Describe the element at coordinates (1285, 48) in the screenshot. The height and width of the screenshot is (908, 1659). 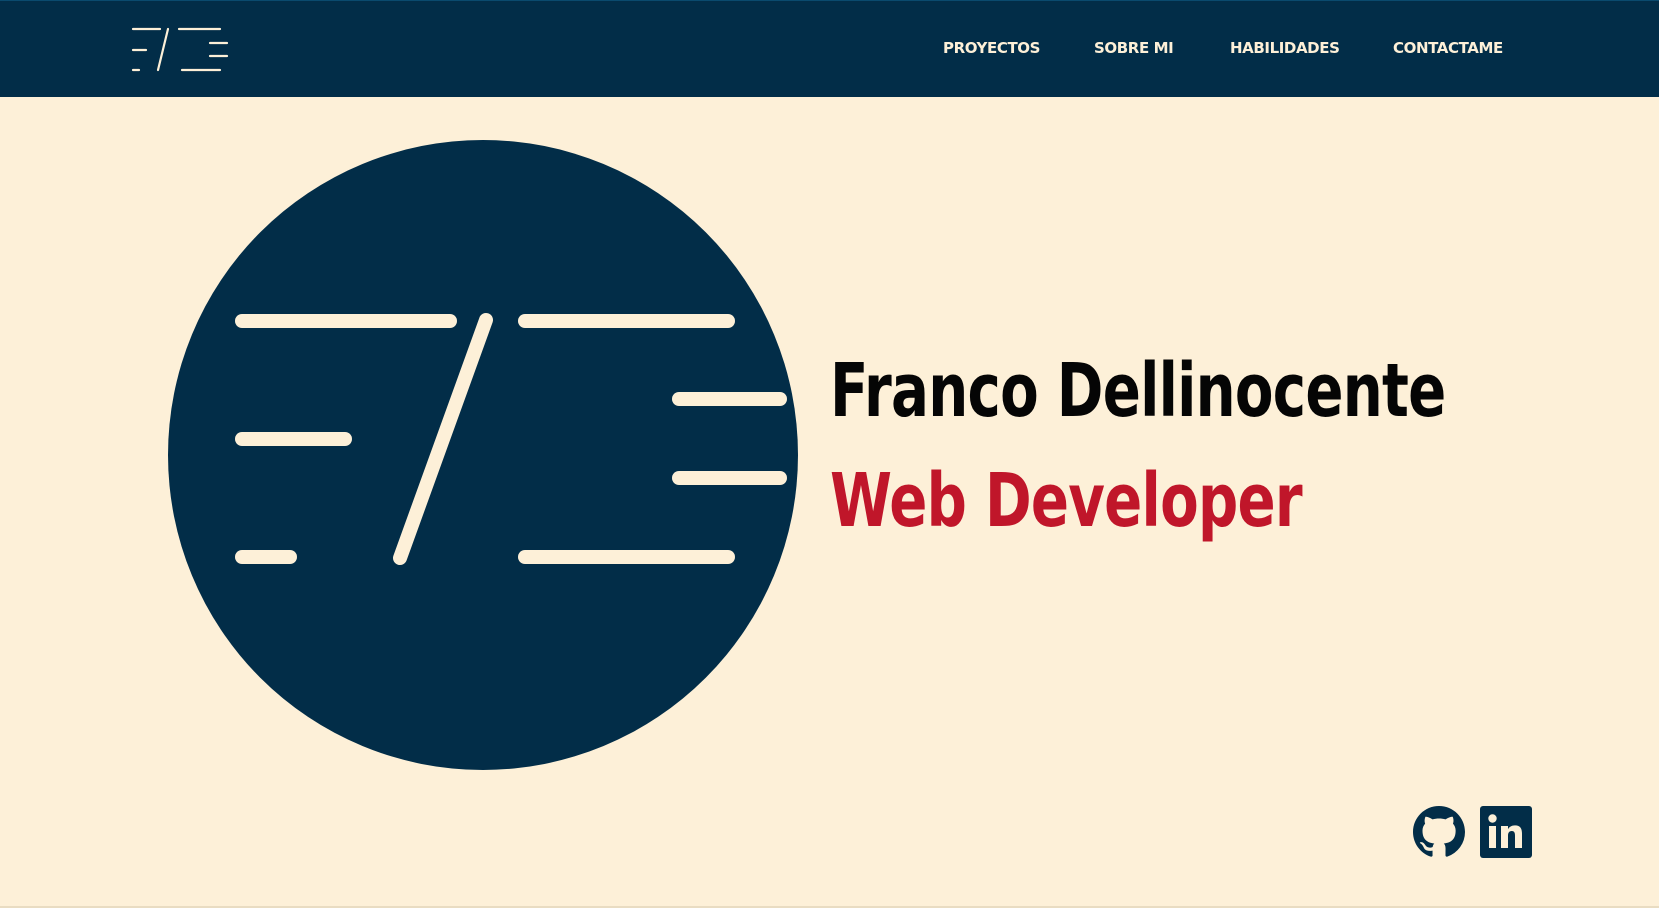
I see `nav-link-habilidades: HABILIDADES` at that location.